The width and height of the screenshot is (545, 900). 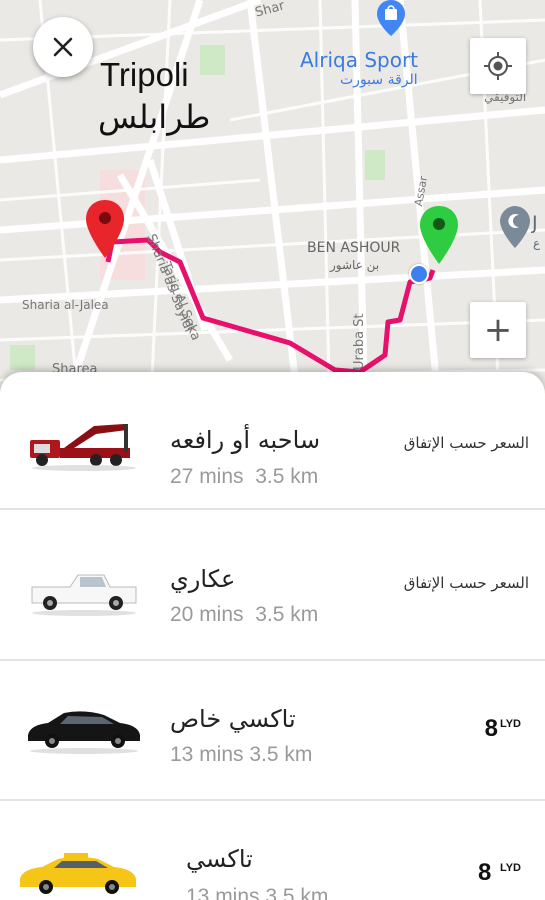 I want to click on street-label: Uraba St, so click(x=359, y=341).